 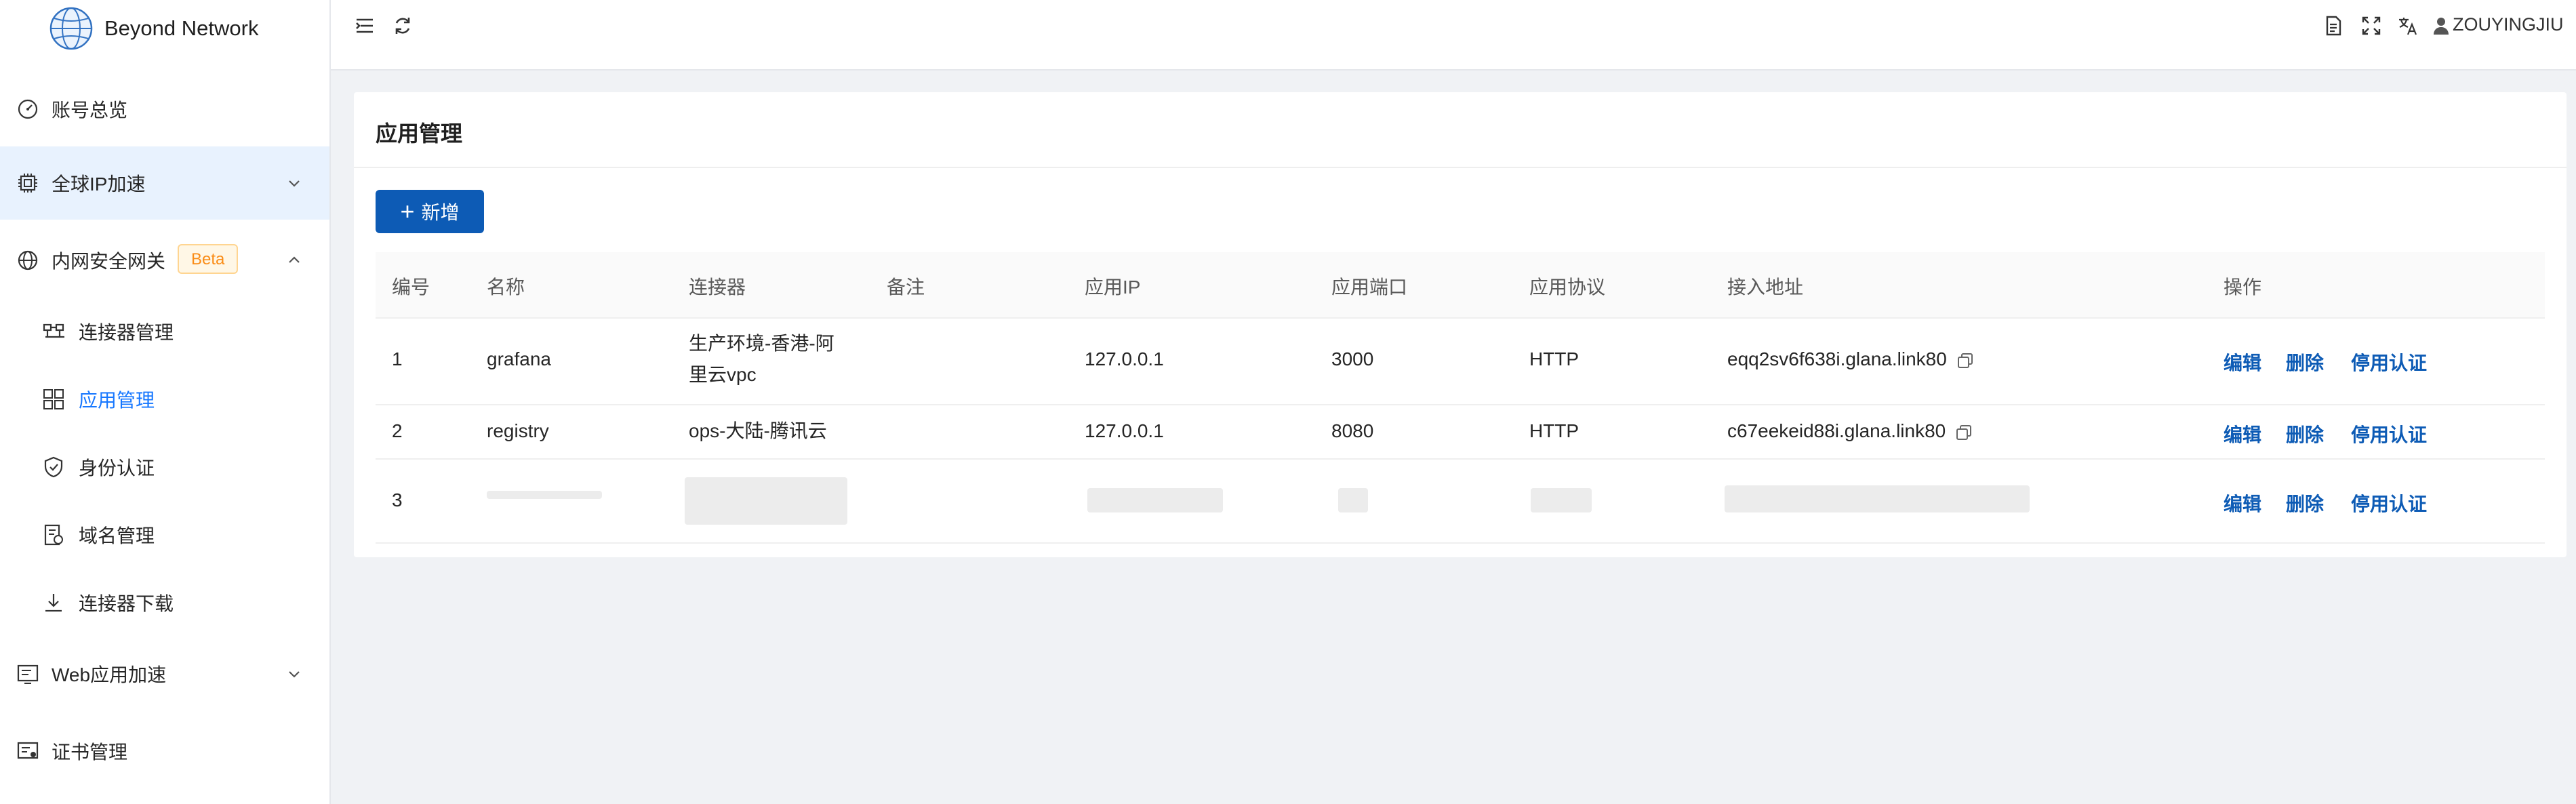 What do you see at coordinates (2441, 26) in the screenshot?
I see `user-icon` at bounding box center [2441, 26].